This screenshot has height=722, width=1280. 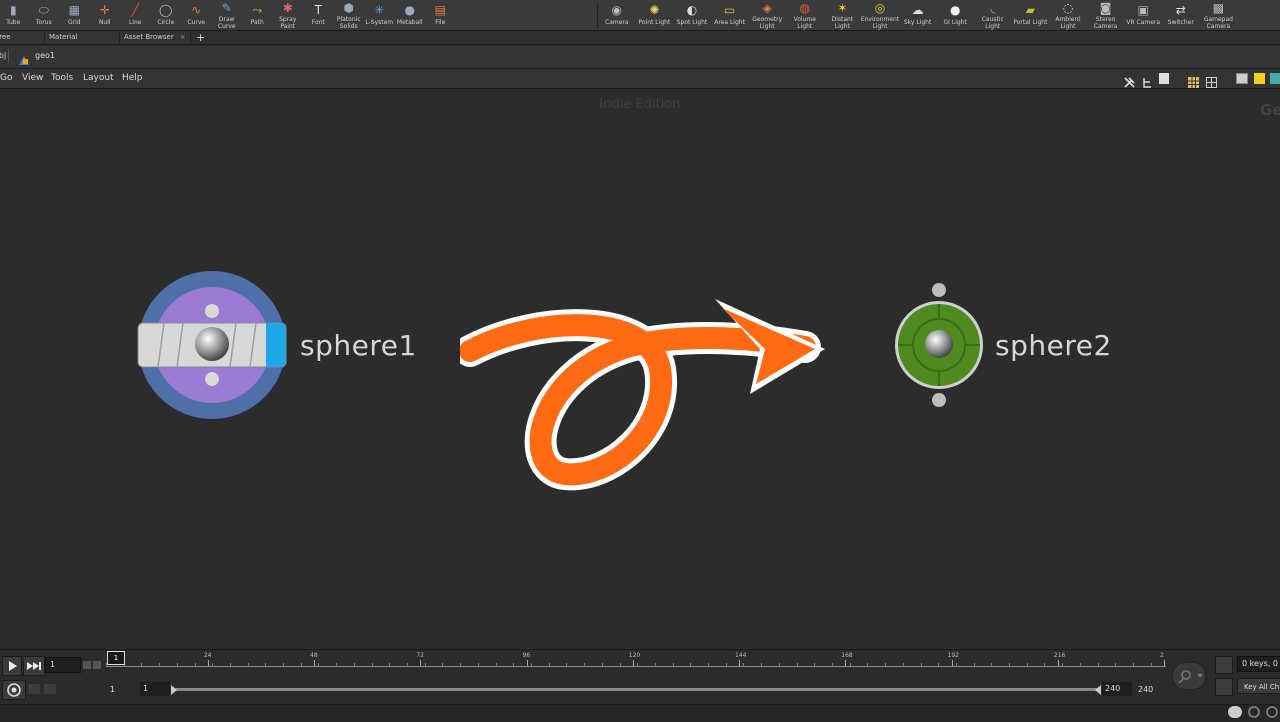 What do you see at coordinates (410, 15) in the screenshot?
I see `shelf-tool-metaball: ● Metaball` at bounding box center [410, 15].